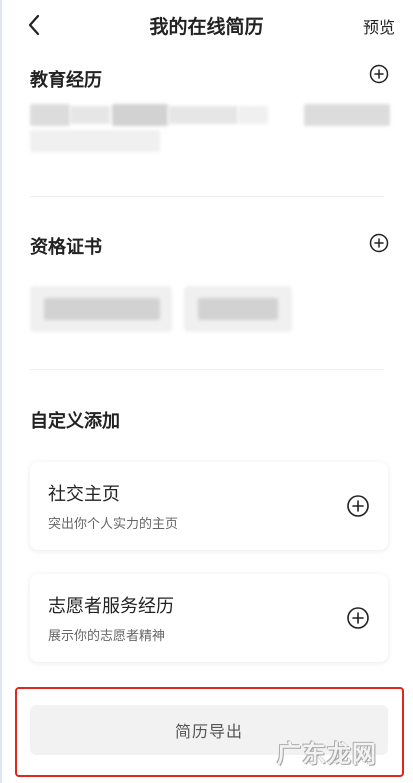 The height and width of the screenshot is (783, 413). I want to click on social-homepage-card: 社交主页 突出你个人实力的主页, so click(209, 506).